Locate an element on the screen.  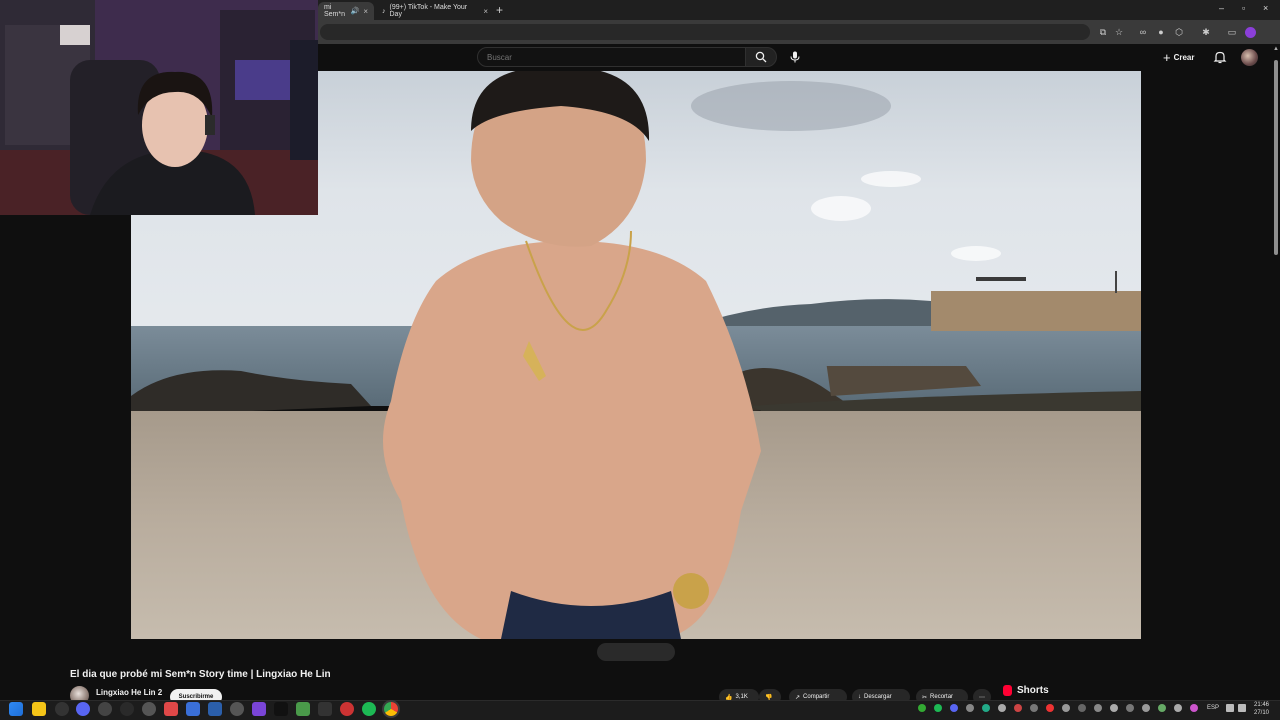
search-icon is located at coordinates (761, 57).